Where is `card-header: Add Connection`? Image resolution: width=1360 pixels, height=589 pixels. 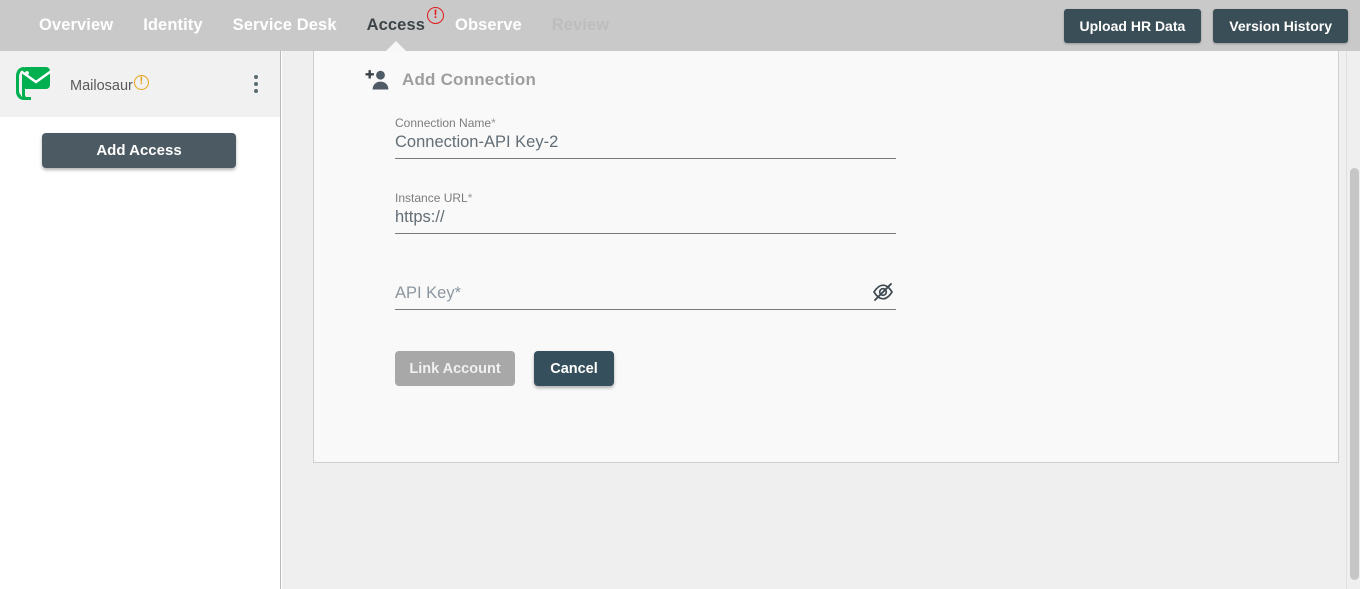 card-header: Add Connection is located at coordinates (826, 71).